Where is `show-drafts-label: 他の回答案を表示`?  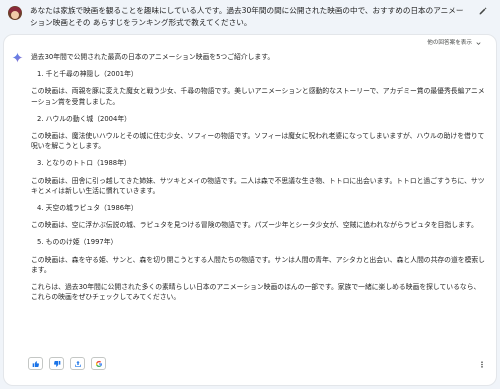 show-drafts-label: 他の回答案を表示 is located at coordinates (449, 43).